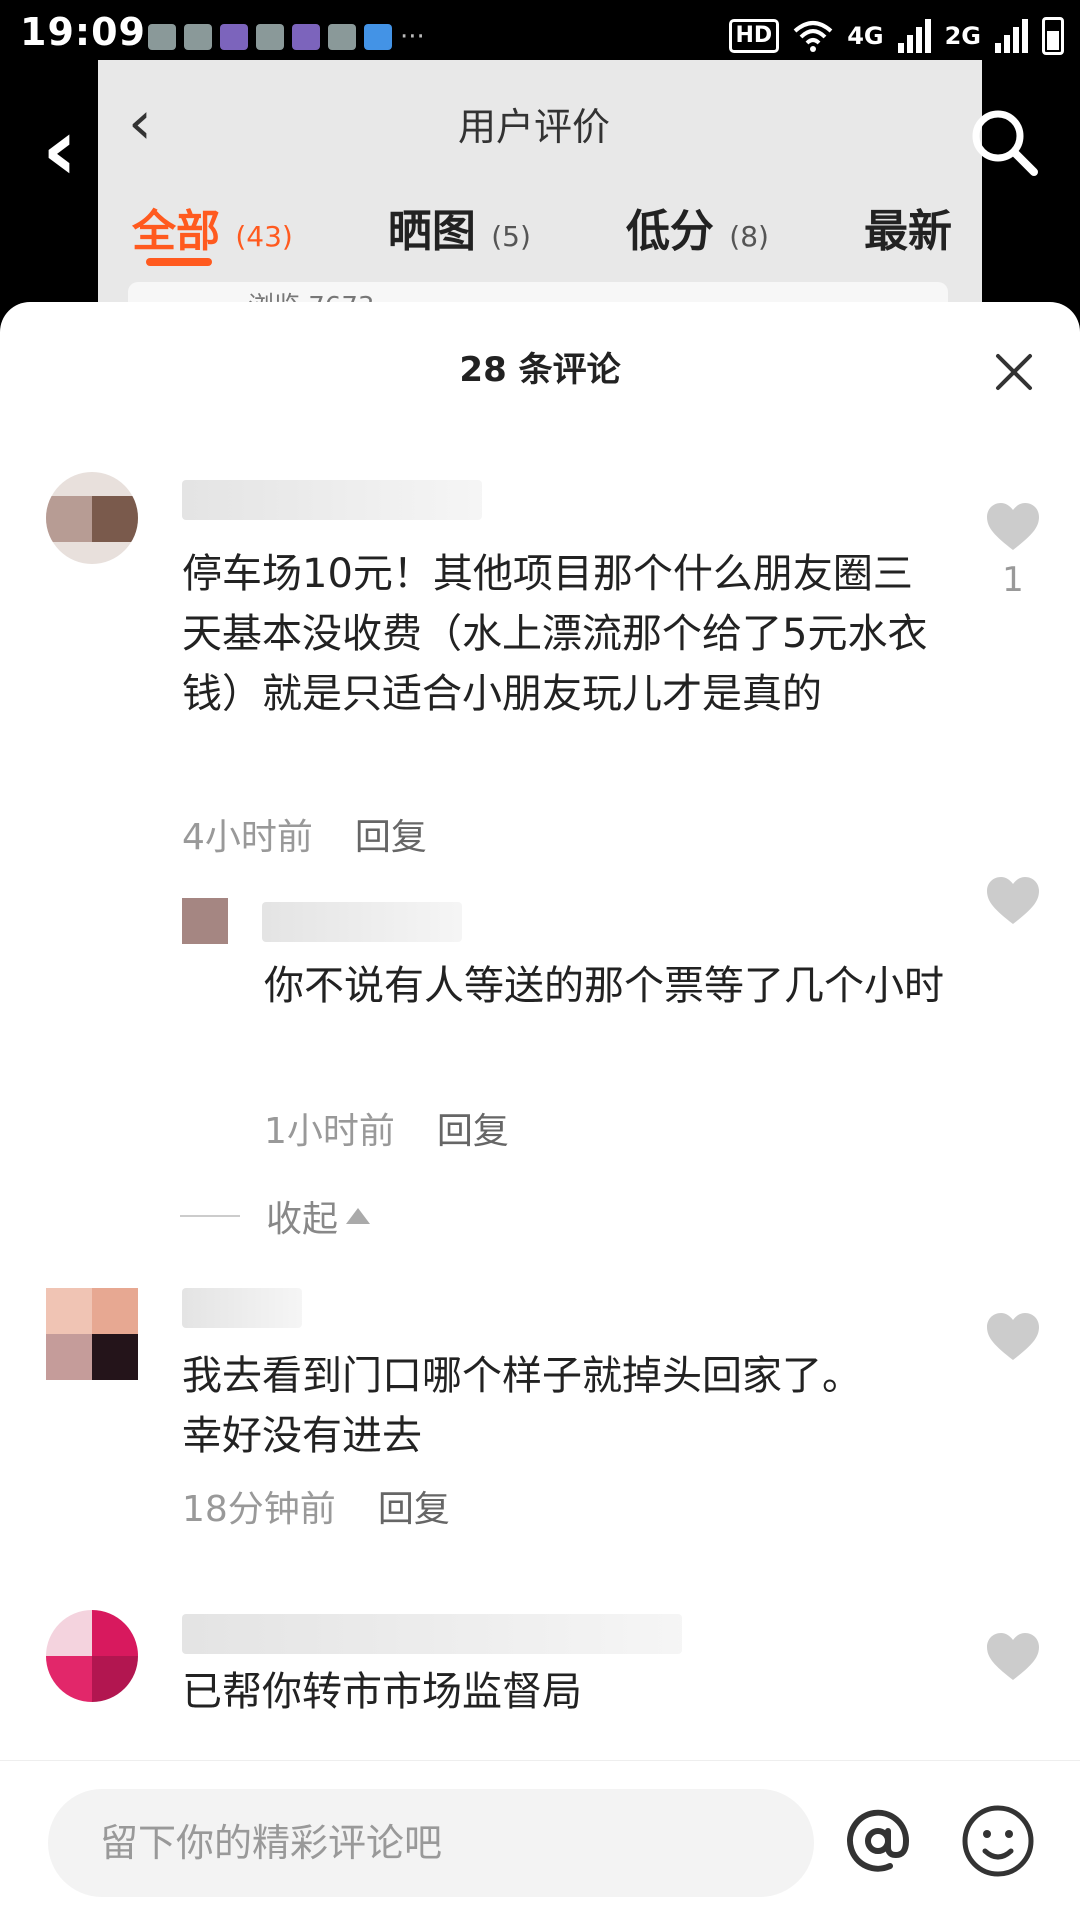 The image size is (1080, 1920). I want to click on battery-icon, so click(1053, 36).